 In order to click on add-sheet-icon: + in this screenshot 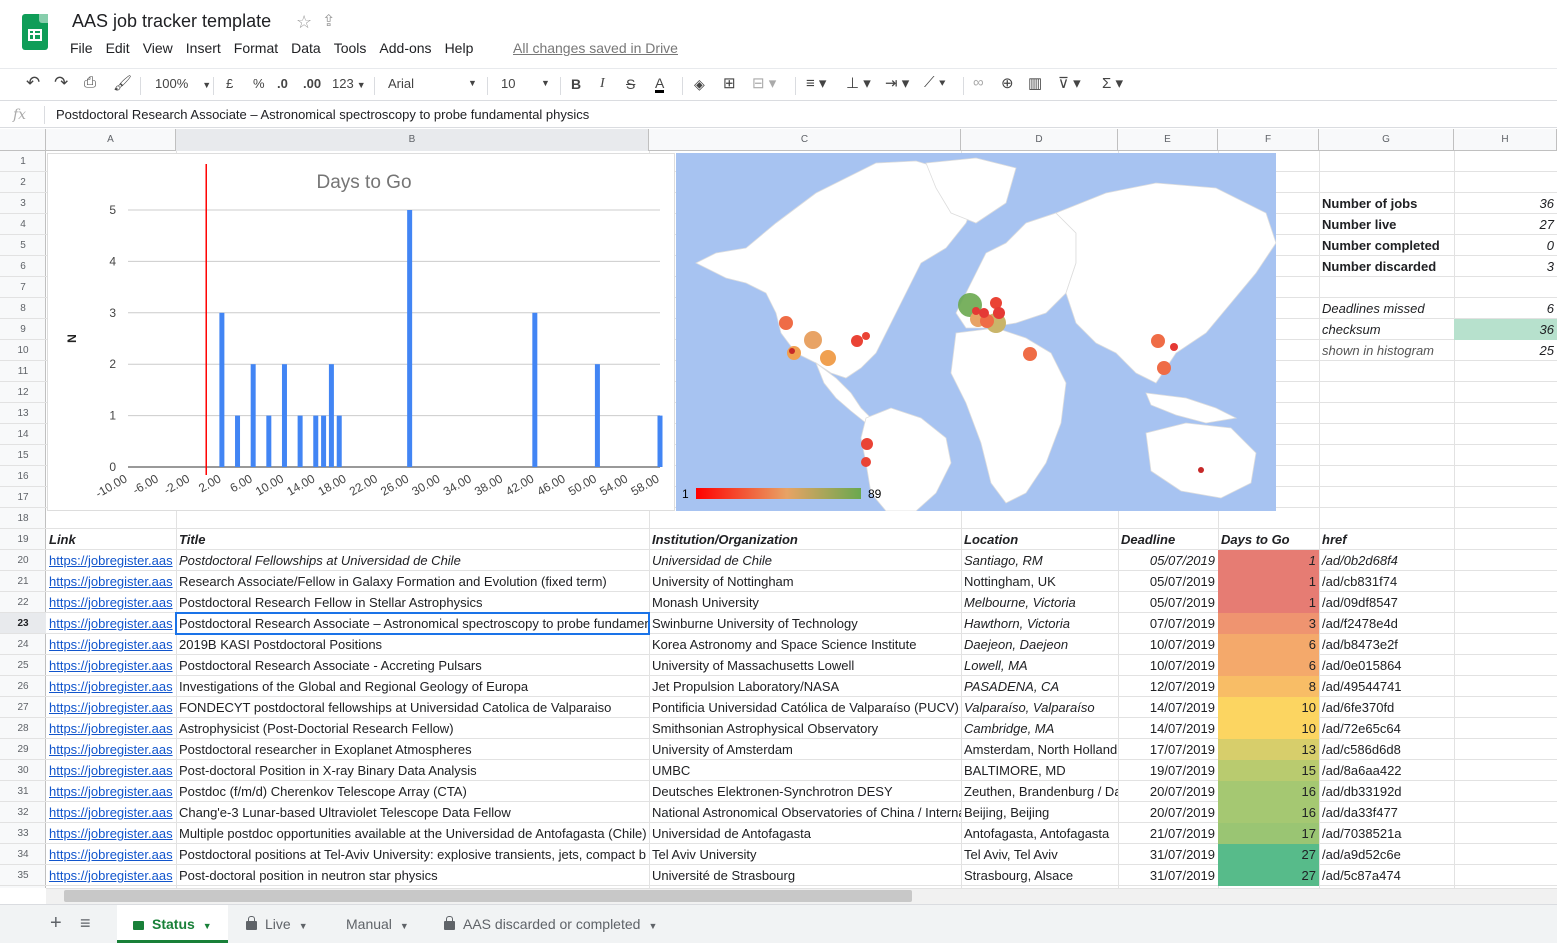, I will do `click(56, 923)`.